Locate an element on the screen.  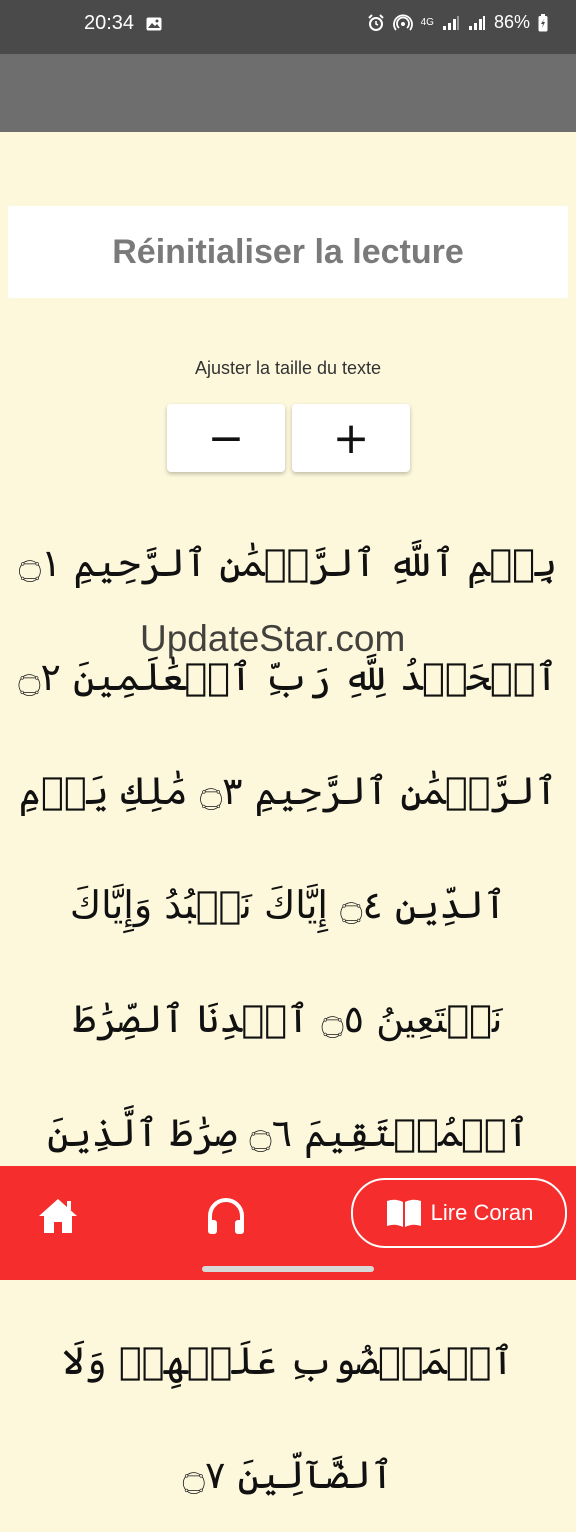
headphones-icon is located at coordinates (226, 1216).